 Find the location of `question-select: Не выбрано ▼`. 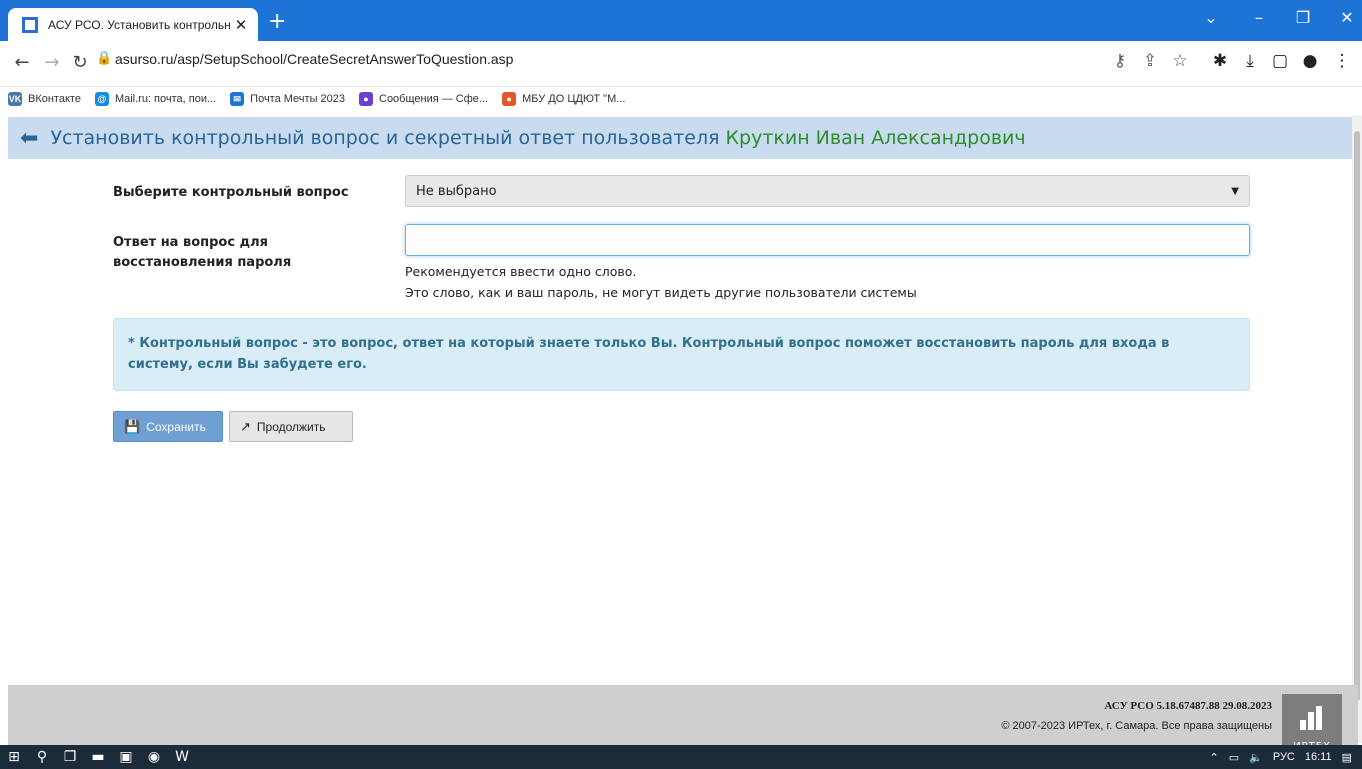

question-select: Не выбрано ▼ is located at coordinates (827, 191).